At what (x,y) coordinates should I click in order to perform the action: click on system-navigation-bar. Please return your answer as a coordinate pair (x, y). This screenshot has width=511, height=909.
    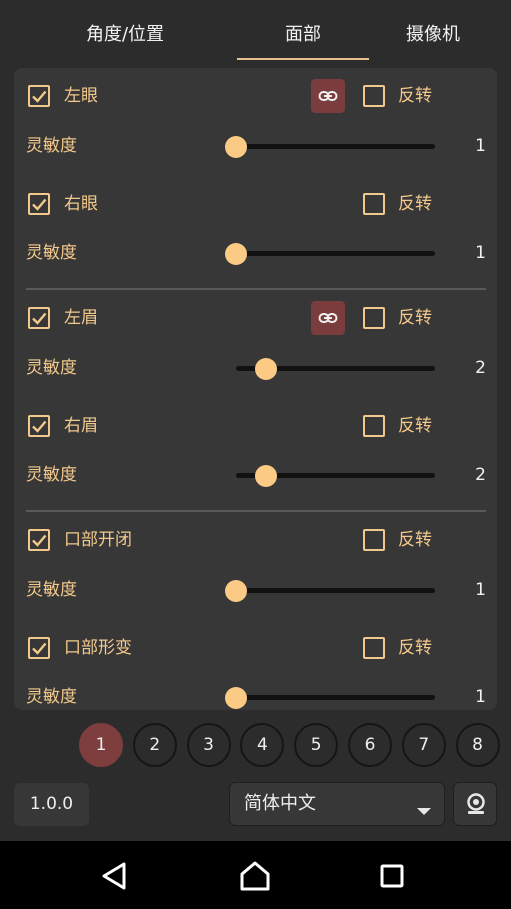
    Looking at the image, I should click on (255, 875).